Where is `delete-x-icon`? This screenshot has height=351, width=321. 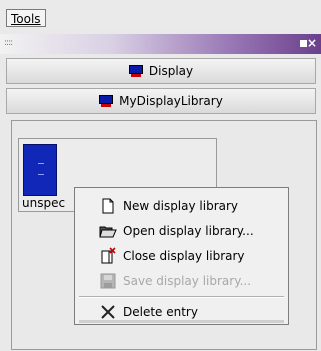 delete-x-icon is located at coordinates (108, 312).